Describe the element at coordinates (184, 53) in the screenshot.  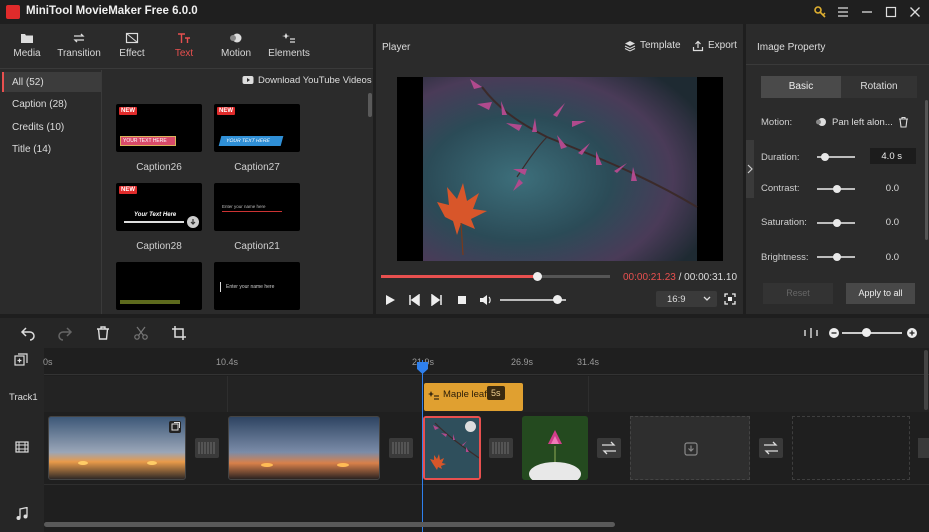
I see `tab-text-label: Text` at that location.